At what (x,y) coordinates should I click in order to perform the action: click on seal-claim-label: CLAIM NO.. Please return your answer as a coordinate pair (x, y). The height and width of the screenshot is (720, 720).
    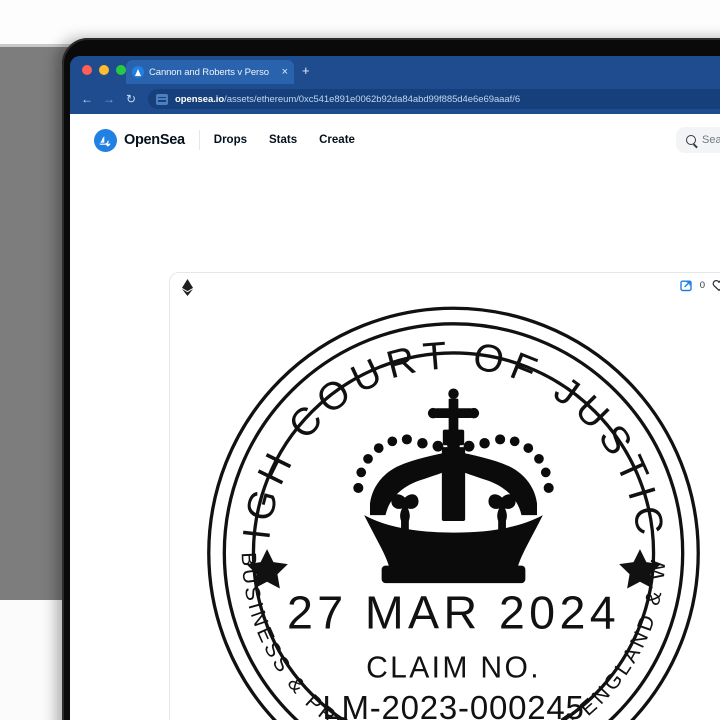
    Looking at the image, I should click on (453, 667).